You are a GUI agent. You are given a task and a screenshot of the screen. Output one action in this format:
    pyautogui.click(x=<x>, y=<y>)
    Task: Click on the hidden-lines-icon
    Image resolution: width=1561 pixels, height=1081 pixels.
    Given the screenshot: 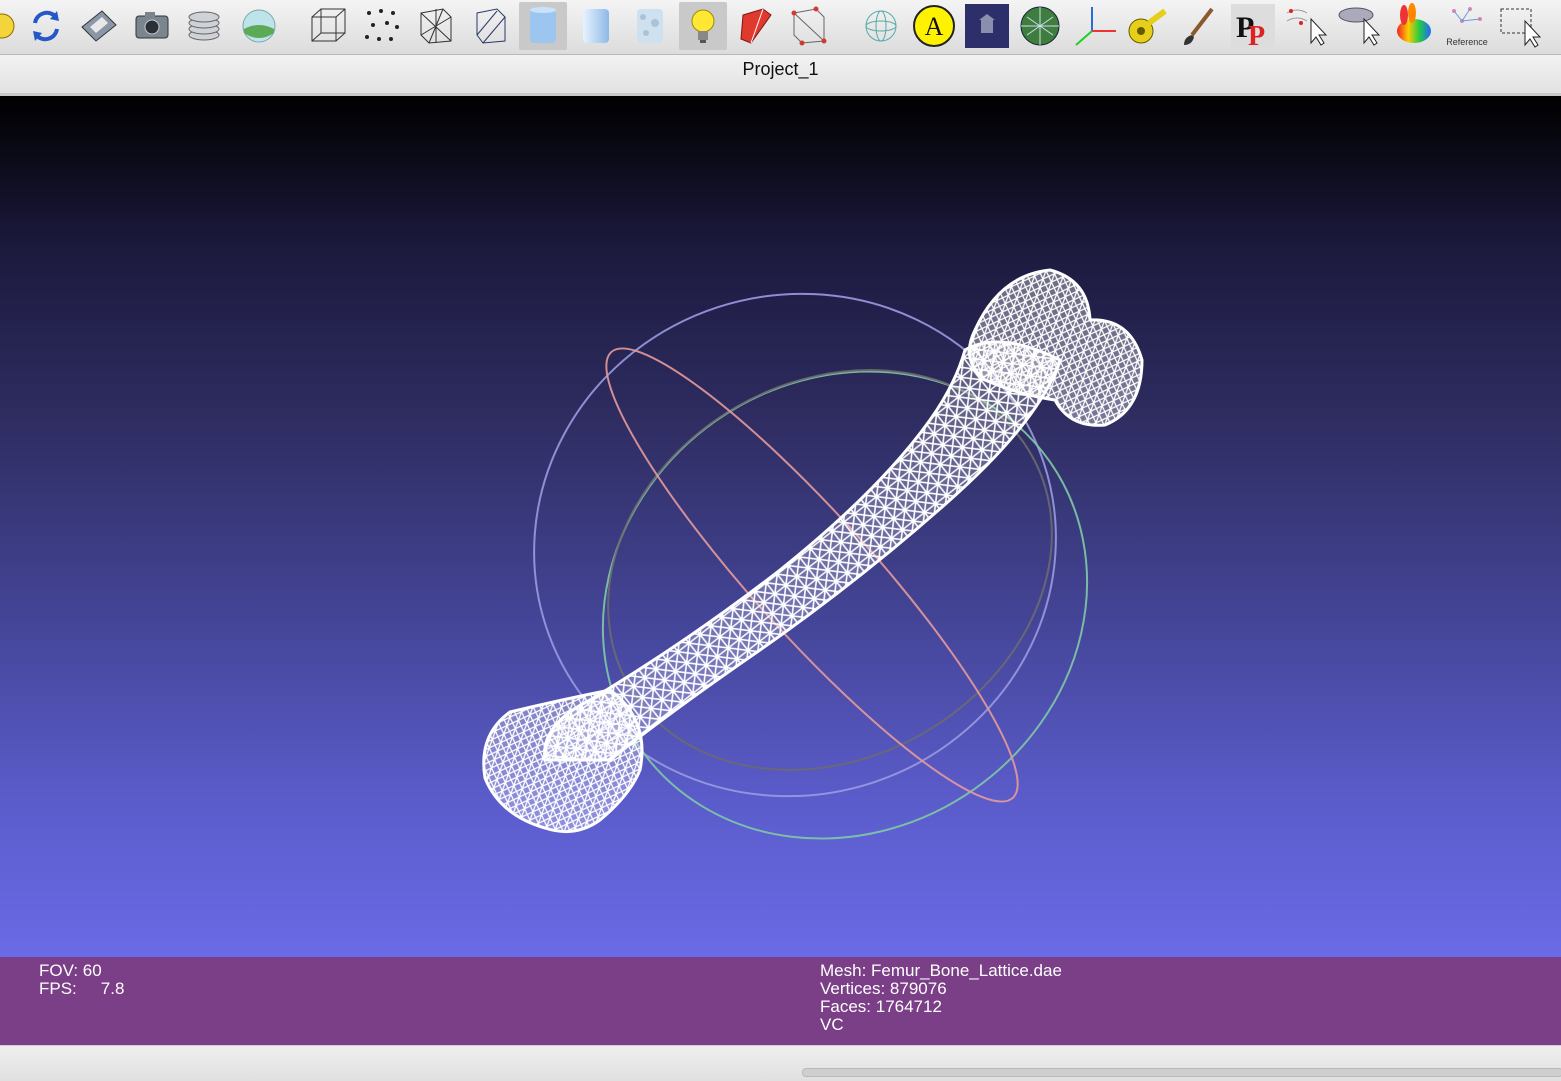 What is the action you would take?
    pyautogui.click(x=490, y=26)
    